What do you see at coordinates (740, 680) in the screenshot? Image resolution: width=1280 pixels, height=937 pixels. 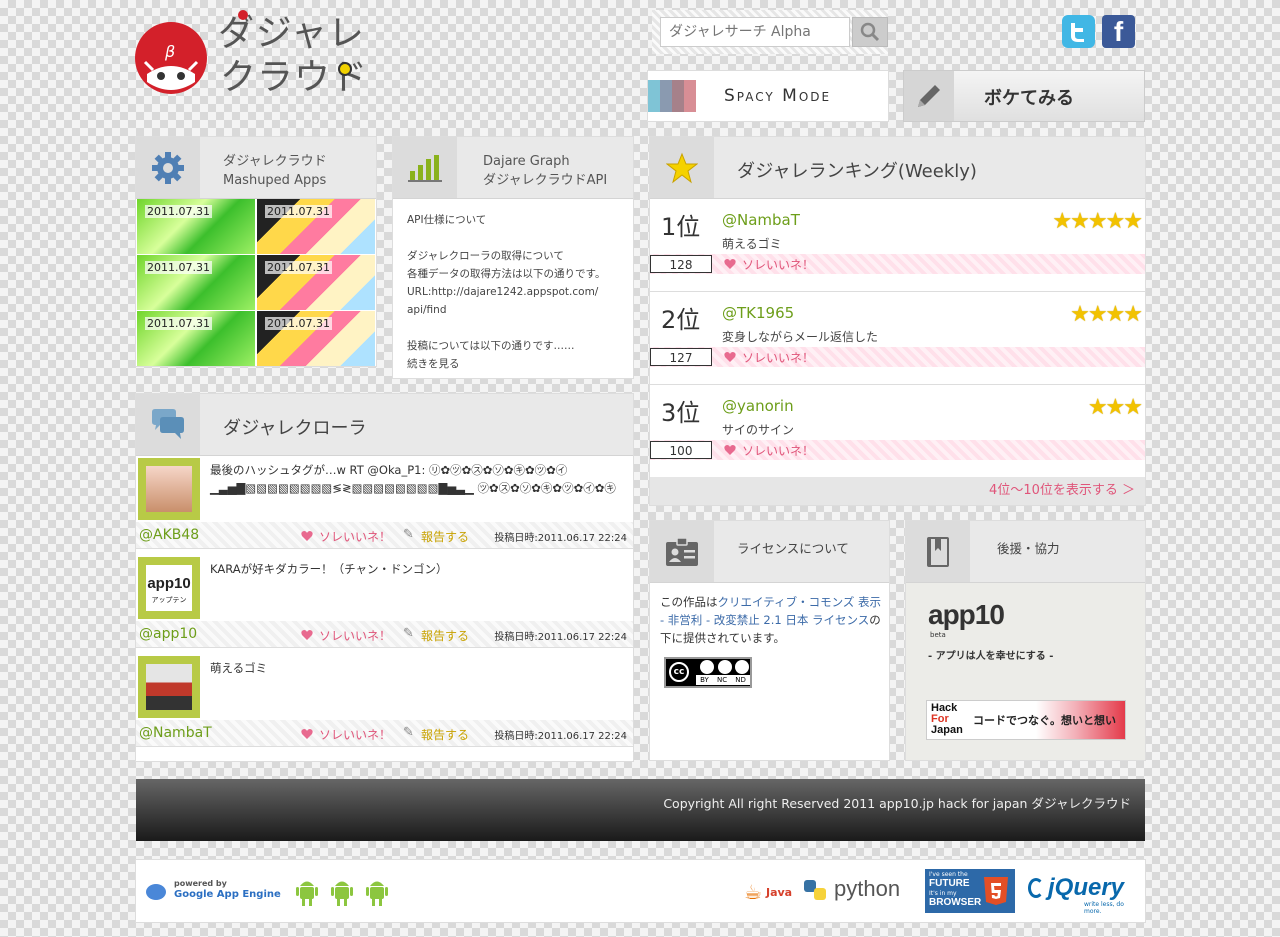 I see `cc-badge-nd: ND` at bounding box center [740, 680].